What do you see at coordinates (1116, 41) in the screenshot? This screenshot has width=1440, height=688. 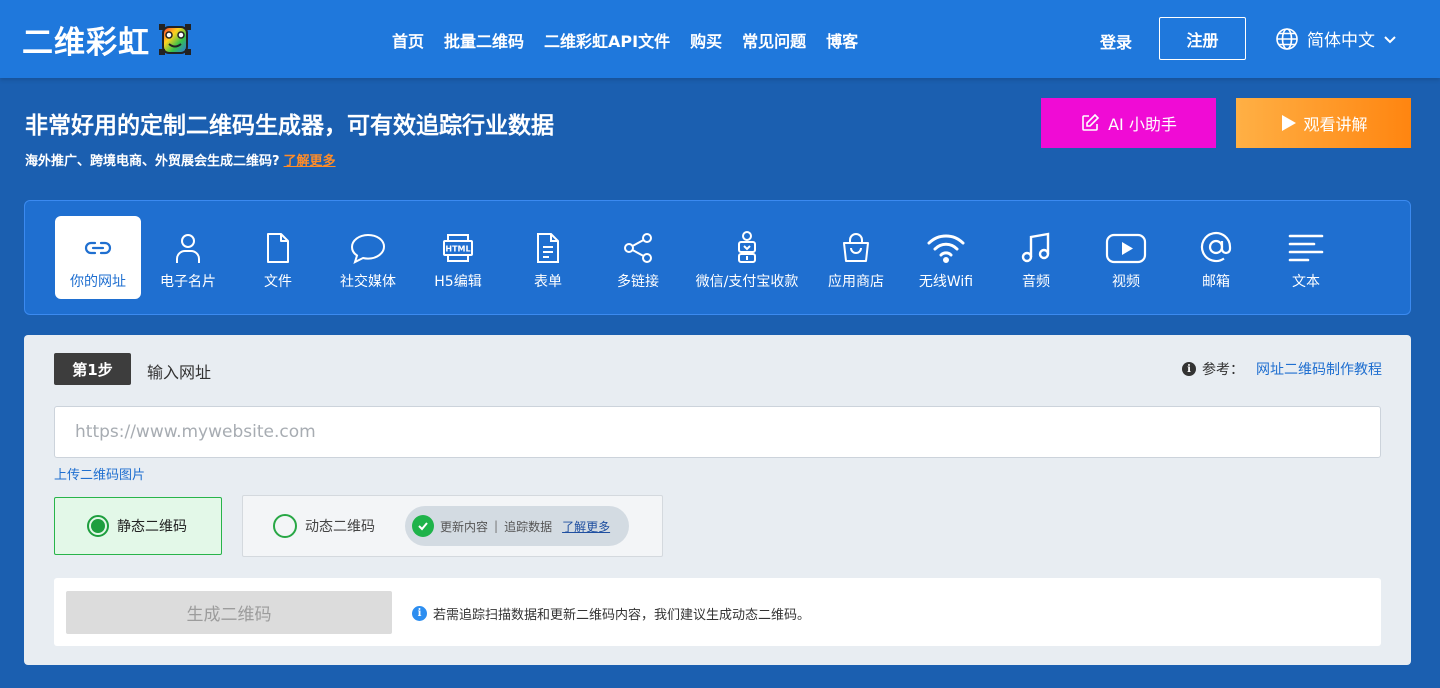 I see `login-link: 登录` at bounding box center [1116, 41].